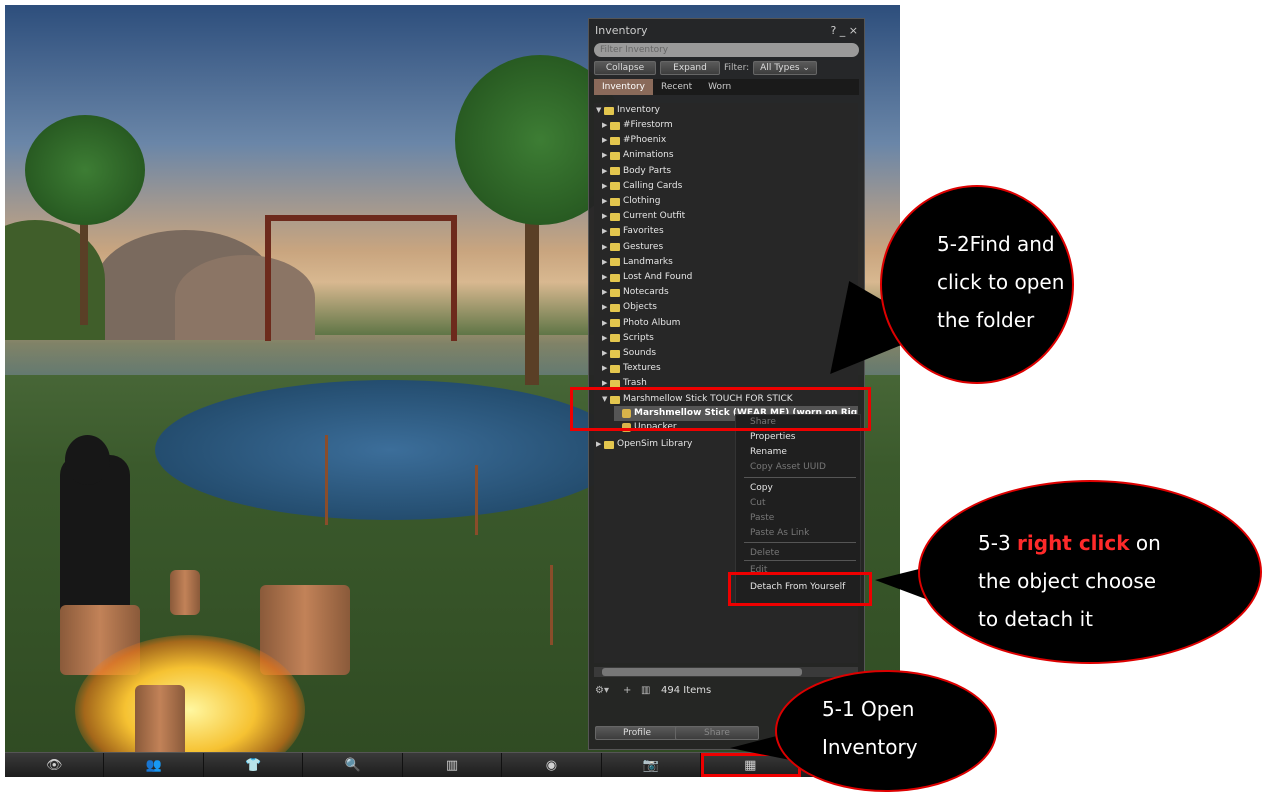 This screenshot has height=796, width=1267. Describe the element at coordinates (758, 503) in the screenshot. I see `menu-cut-item: Cut` at that location.